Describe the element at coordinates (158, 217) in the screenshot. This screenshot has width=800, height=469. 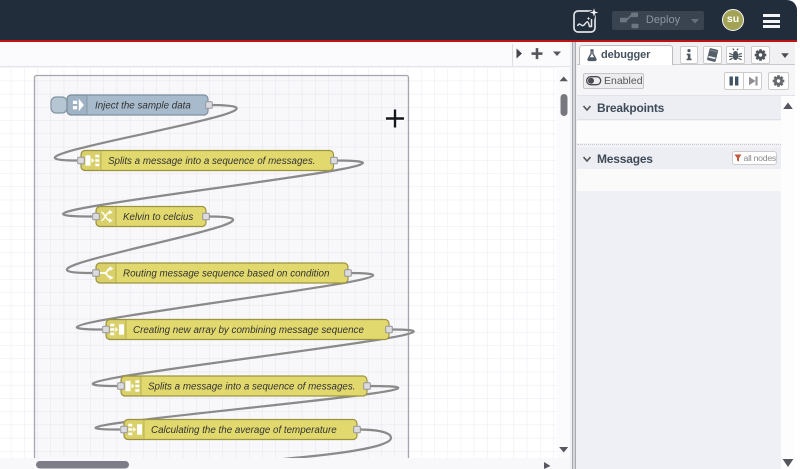
I see `svg-text: Kelvin to celcius` at that location.